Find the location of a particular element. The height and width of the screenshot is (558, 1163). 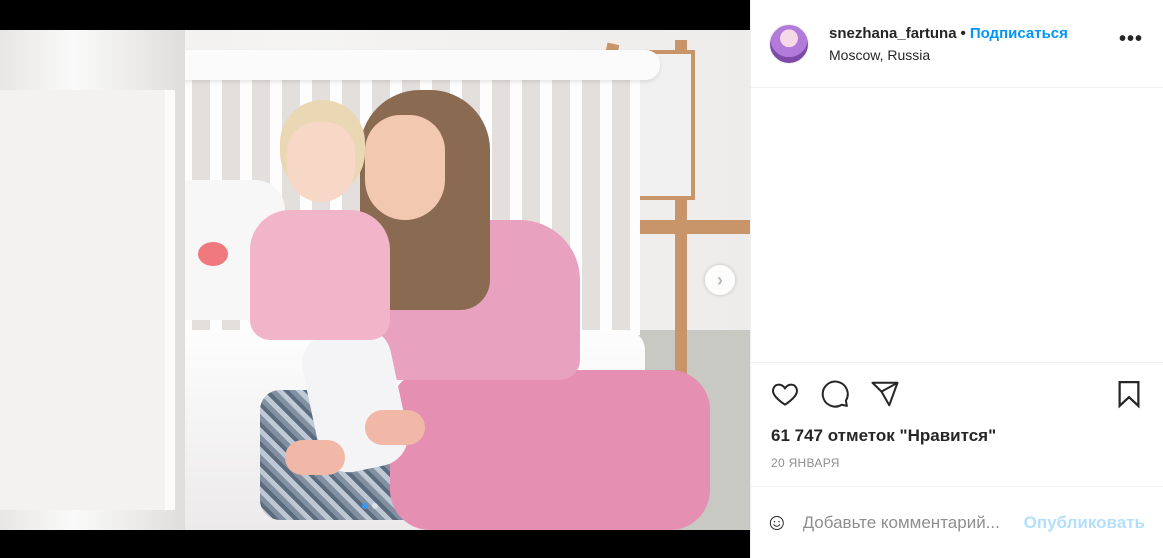

comment-button is located at coordinates (835, 394).